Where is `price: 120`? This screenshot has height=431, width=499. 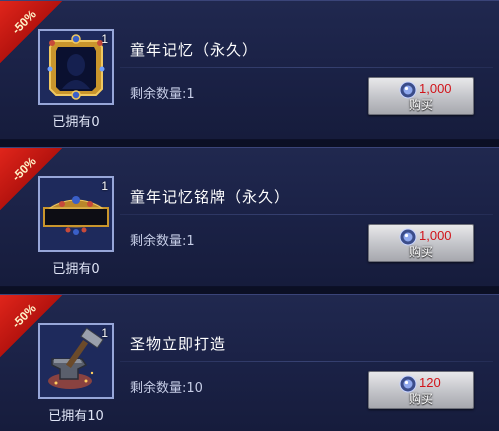
price: 120 is located at coordinates (430, 382).